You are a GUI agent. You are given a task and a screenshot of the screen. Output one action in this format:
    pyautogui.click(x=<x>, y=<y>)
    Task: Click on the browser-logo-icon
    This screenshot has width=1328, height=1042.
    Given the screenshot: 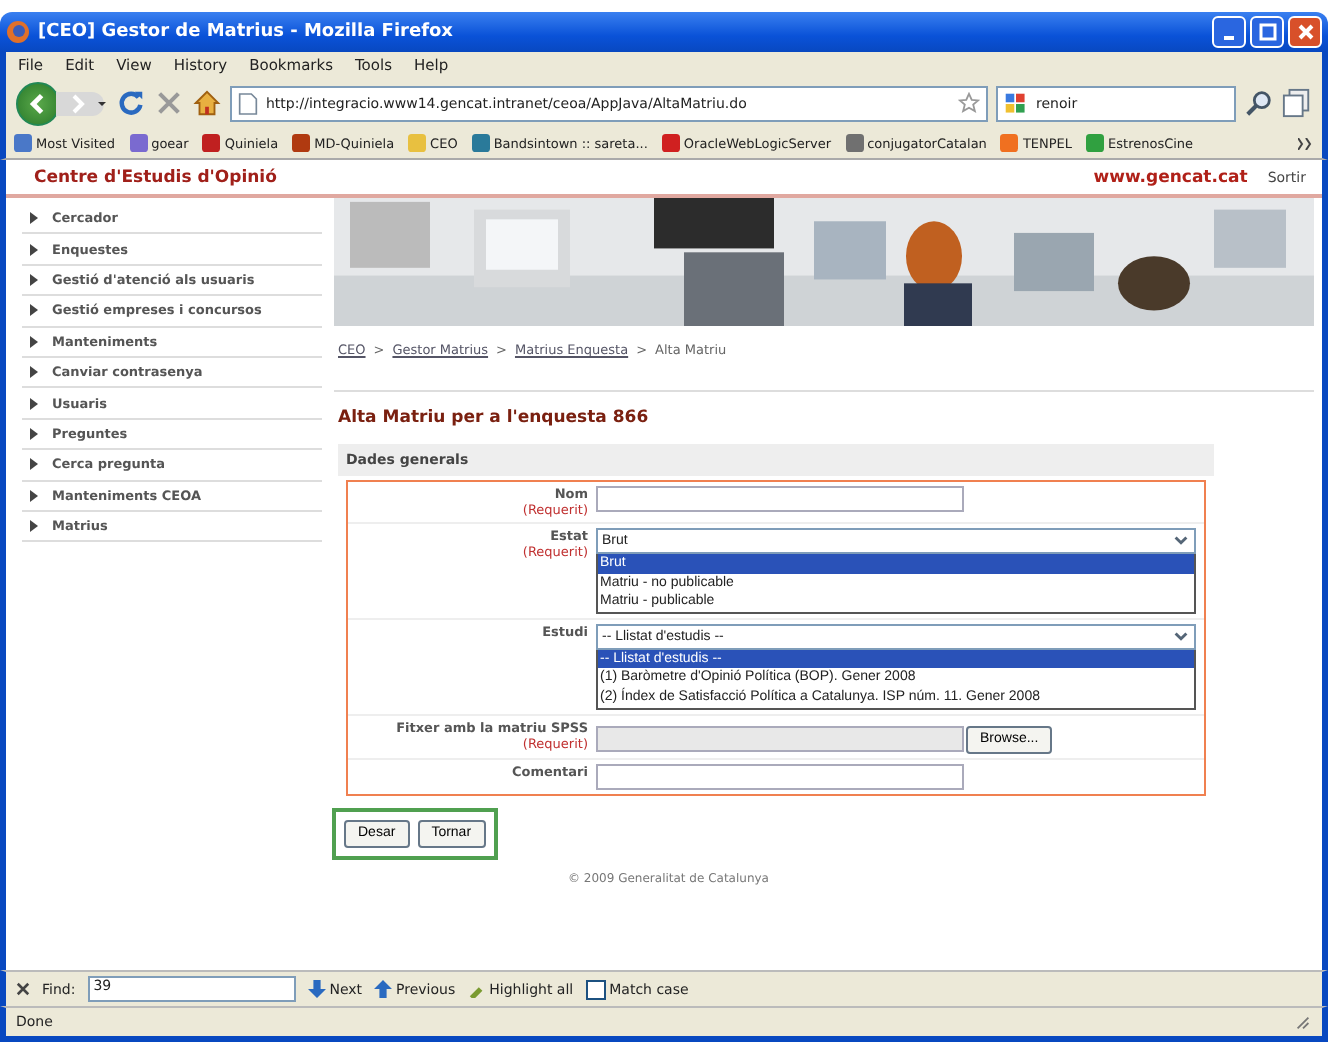 What is the action you would take?
    pyautogui.click(x=18, y=32)
    